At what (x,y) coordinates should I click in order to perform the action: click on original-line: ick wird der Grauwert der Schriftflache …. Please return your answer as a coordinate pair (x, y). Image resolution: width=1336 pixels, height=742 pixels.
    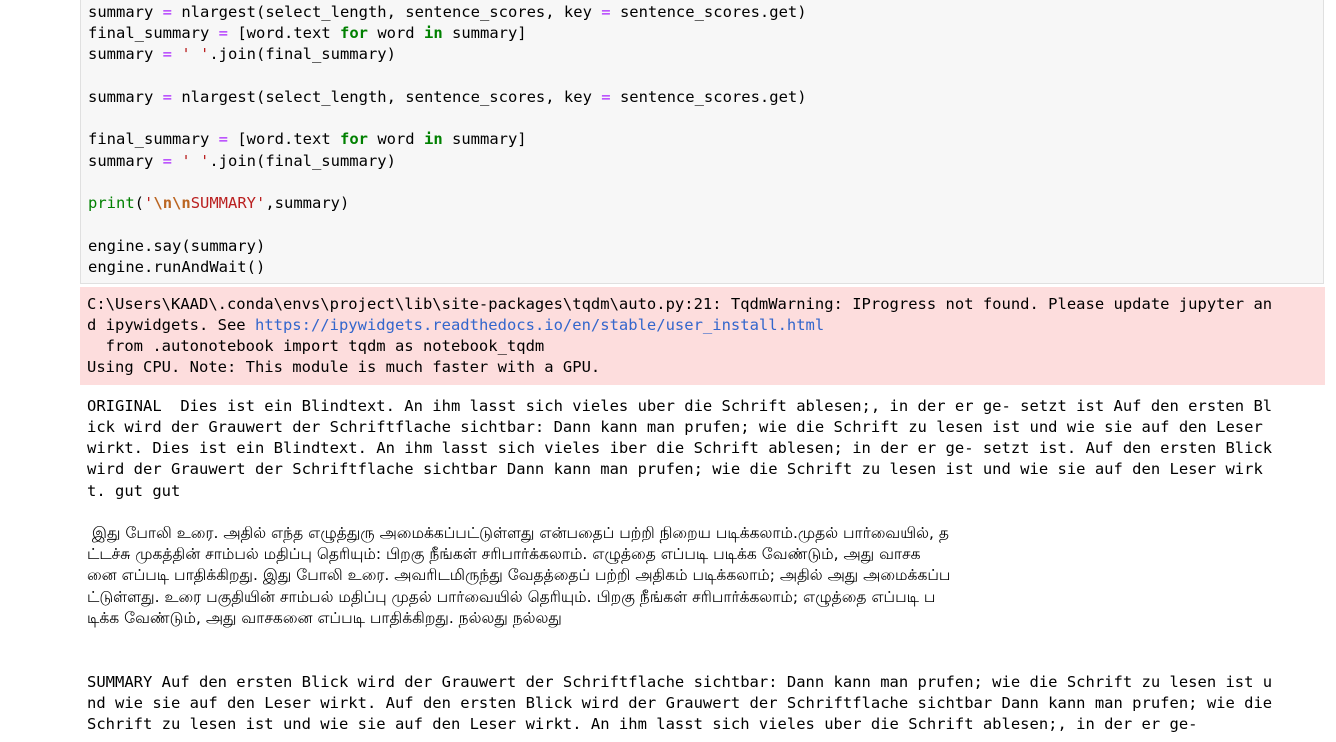
    Looking at the image, I should click on (675, 427).